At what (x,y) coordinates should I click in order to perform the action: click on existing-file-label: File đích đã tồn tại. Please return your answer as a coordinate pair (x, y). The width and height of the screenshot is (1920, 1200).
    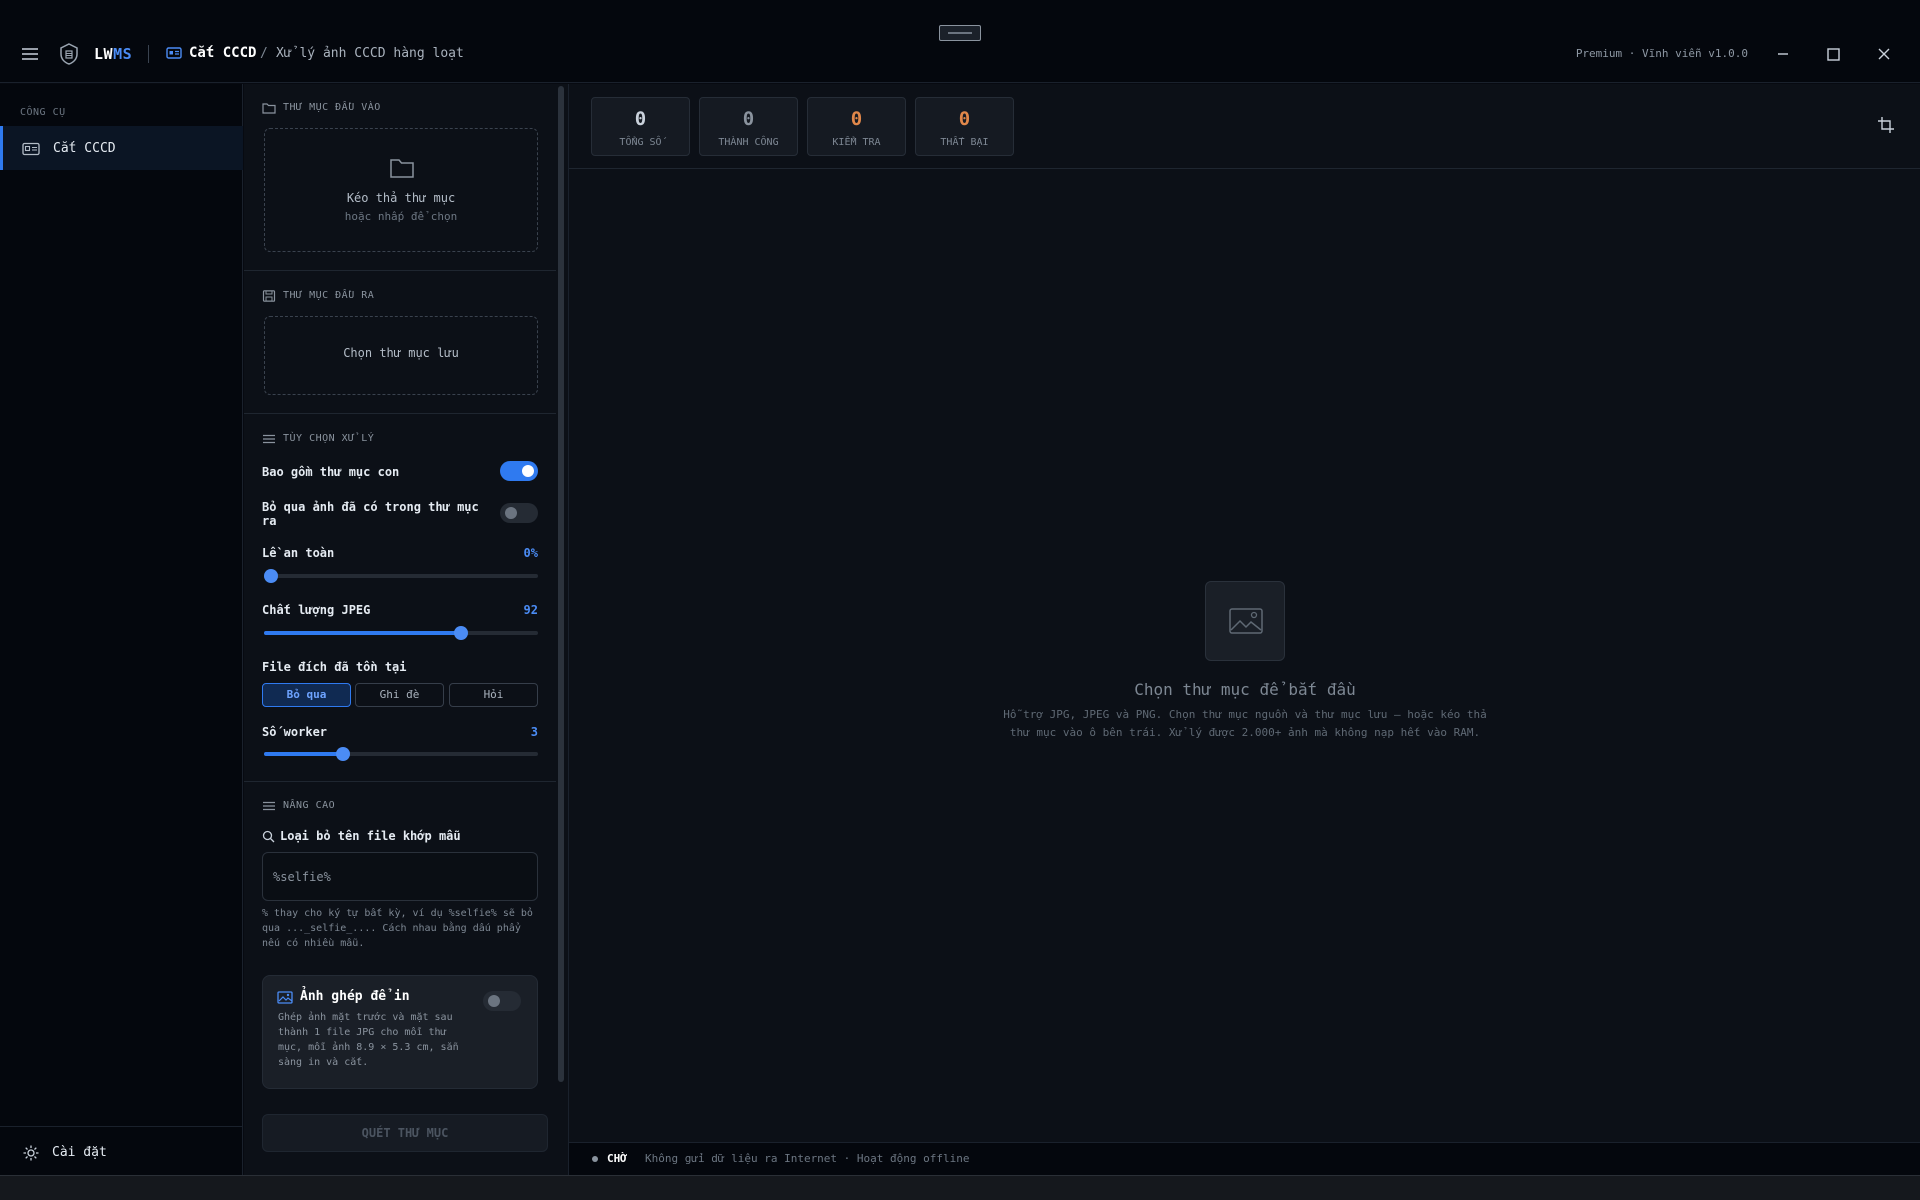
    Looking at the image, I should click on (334, 667).